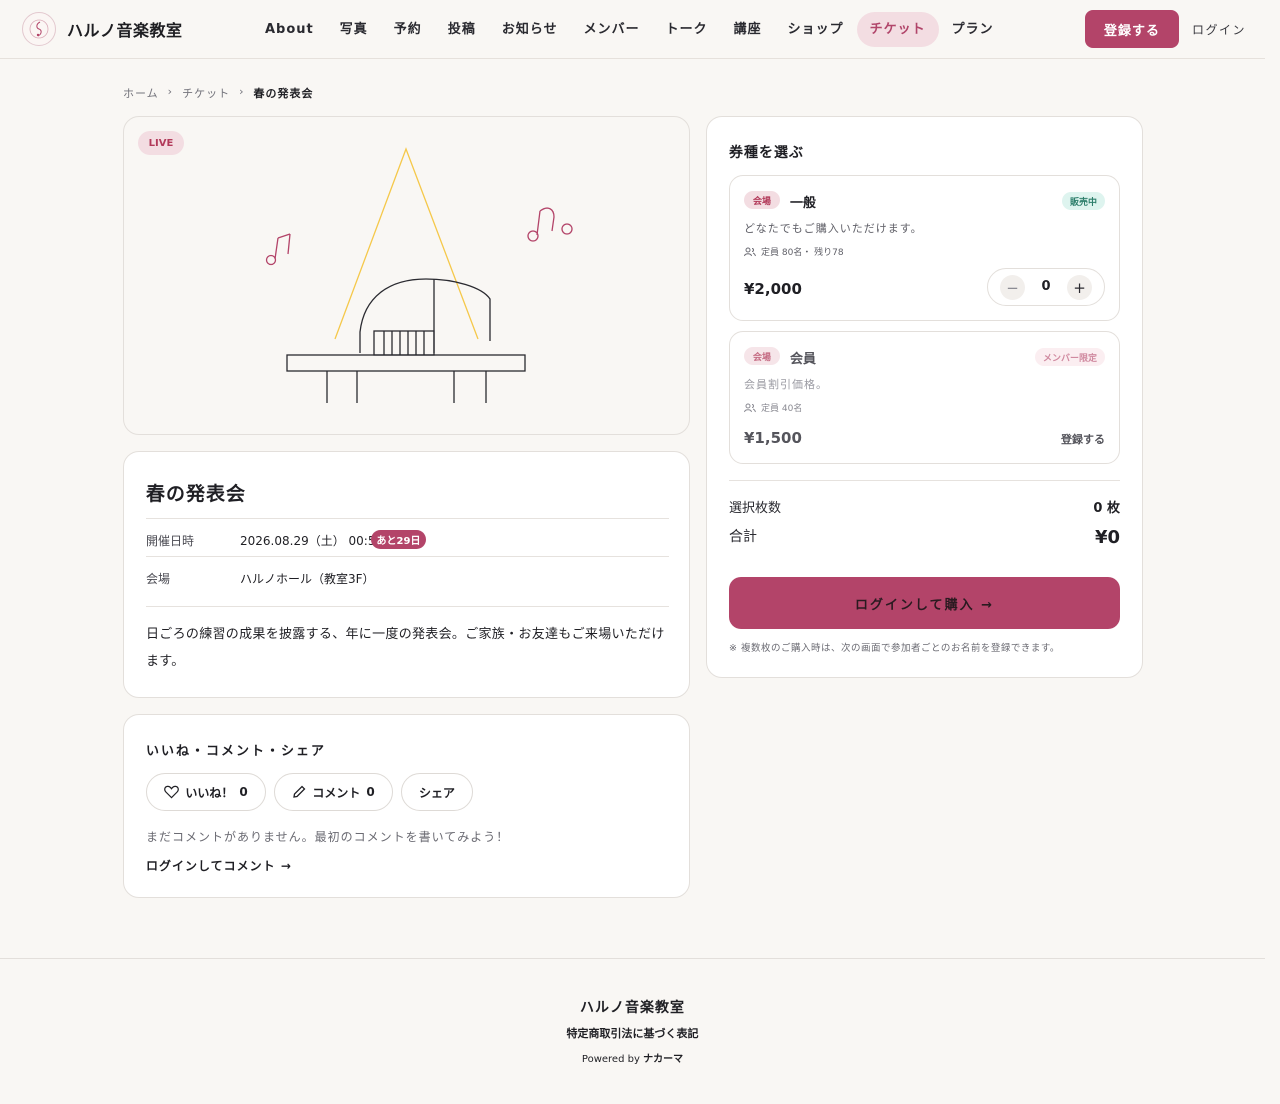 This screenshot has width=1280, height=1104. Describe the element at coordinates (419, 275) in the screenshot. I see `piano-stage-illustration` at that location.